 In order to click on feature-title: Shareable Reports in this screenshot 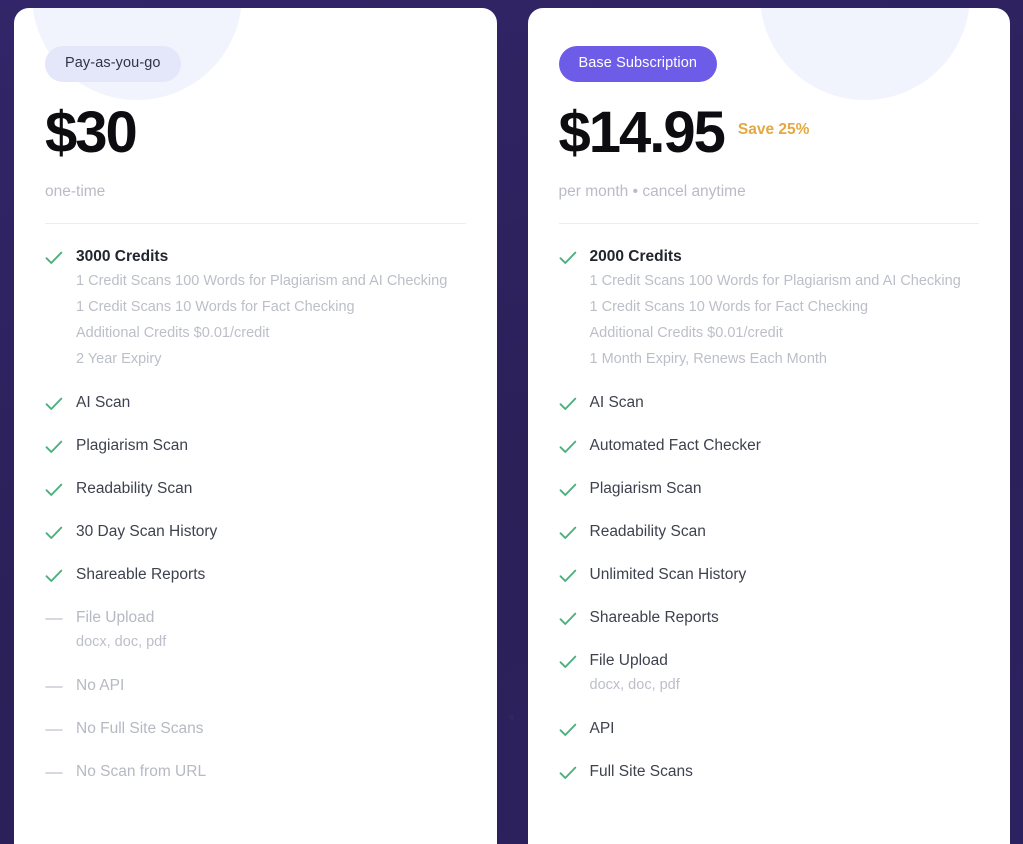, I will do `click(654, 617)`.